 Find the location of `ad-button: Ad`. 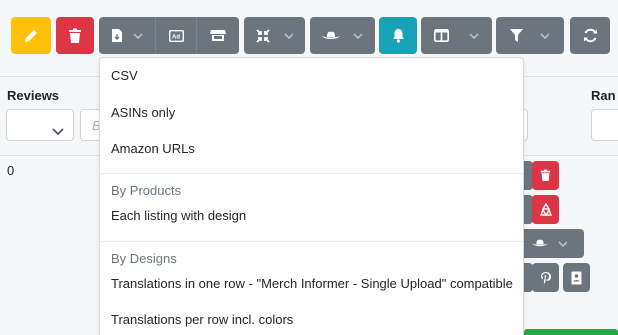

ad-button: Ad is located at coordinates (176, 35).